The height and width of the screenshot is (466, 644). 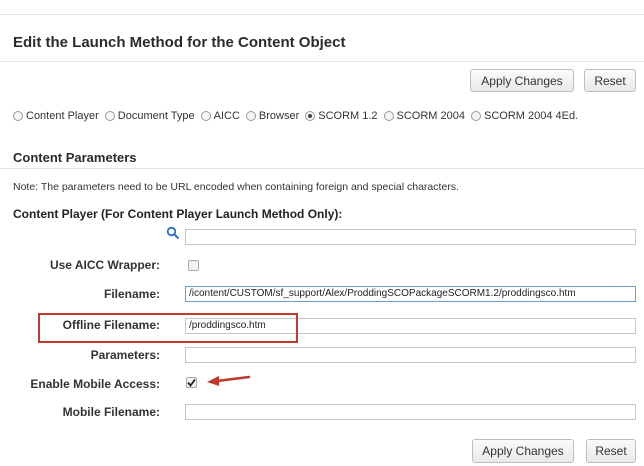 What do you see at coordinates (227, 381) in the screenshot?
I see `red-arrow-icon` at bounding box center [227, 381].